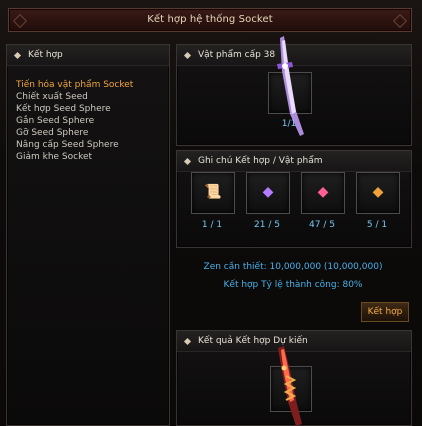  I want to click on red-sword-icon, so click(290, 386).